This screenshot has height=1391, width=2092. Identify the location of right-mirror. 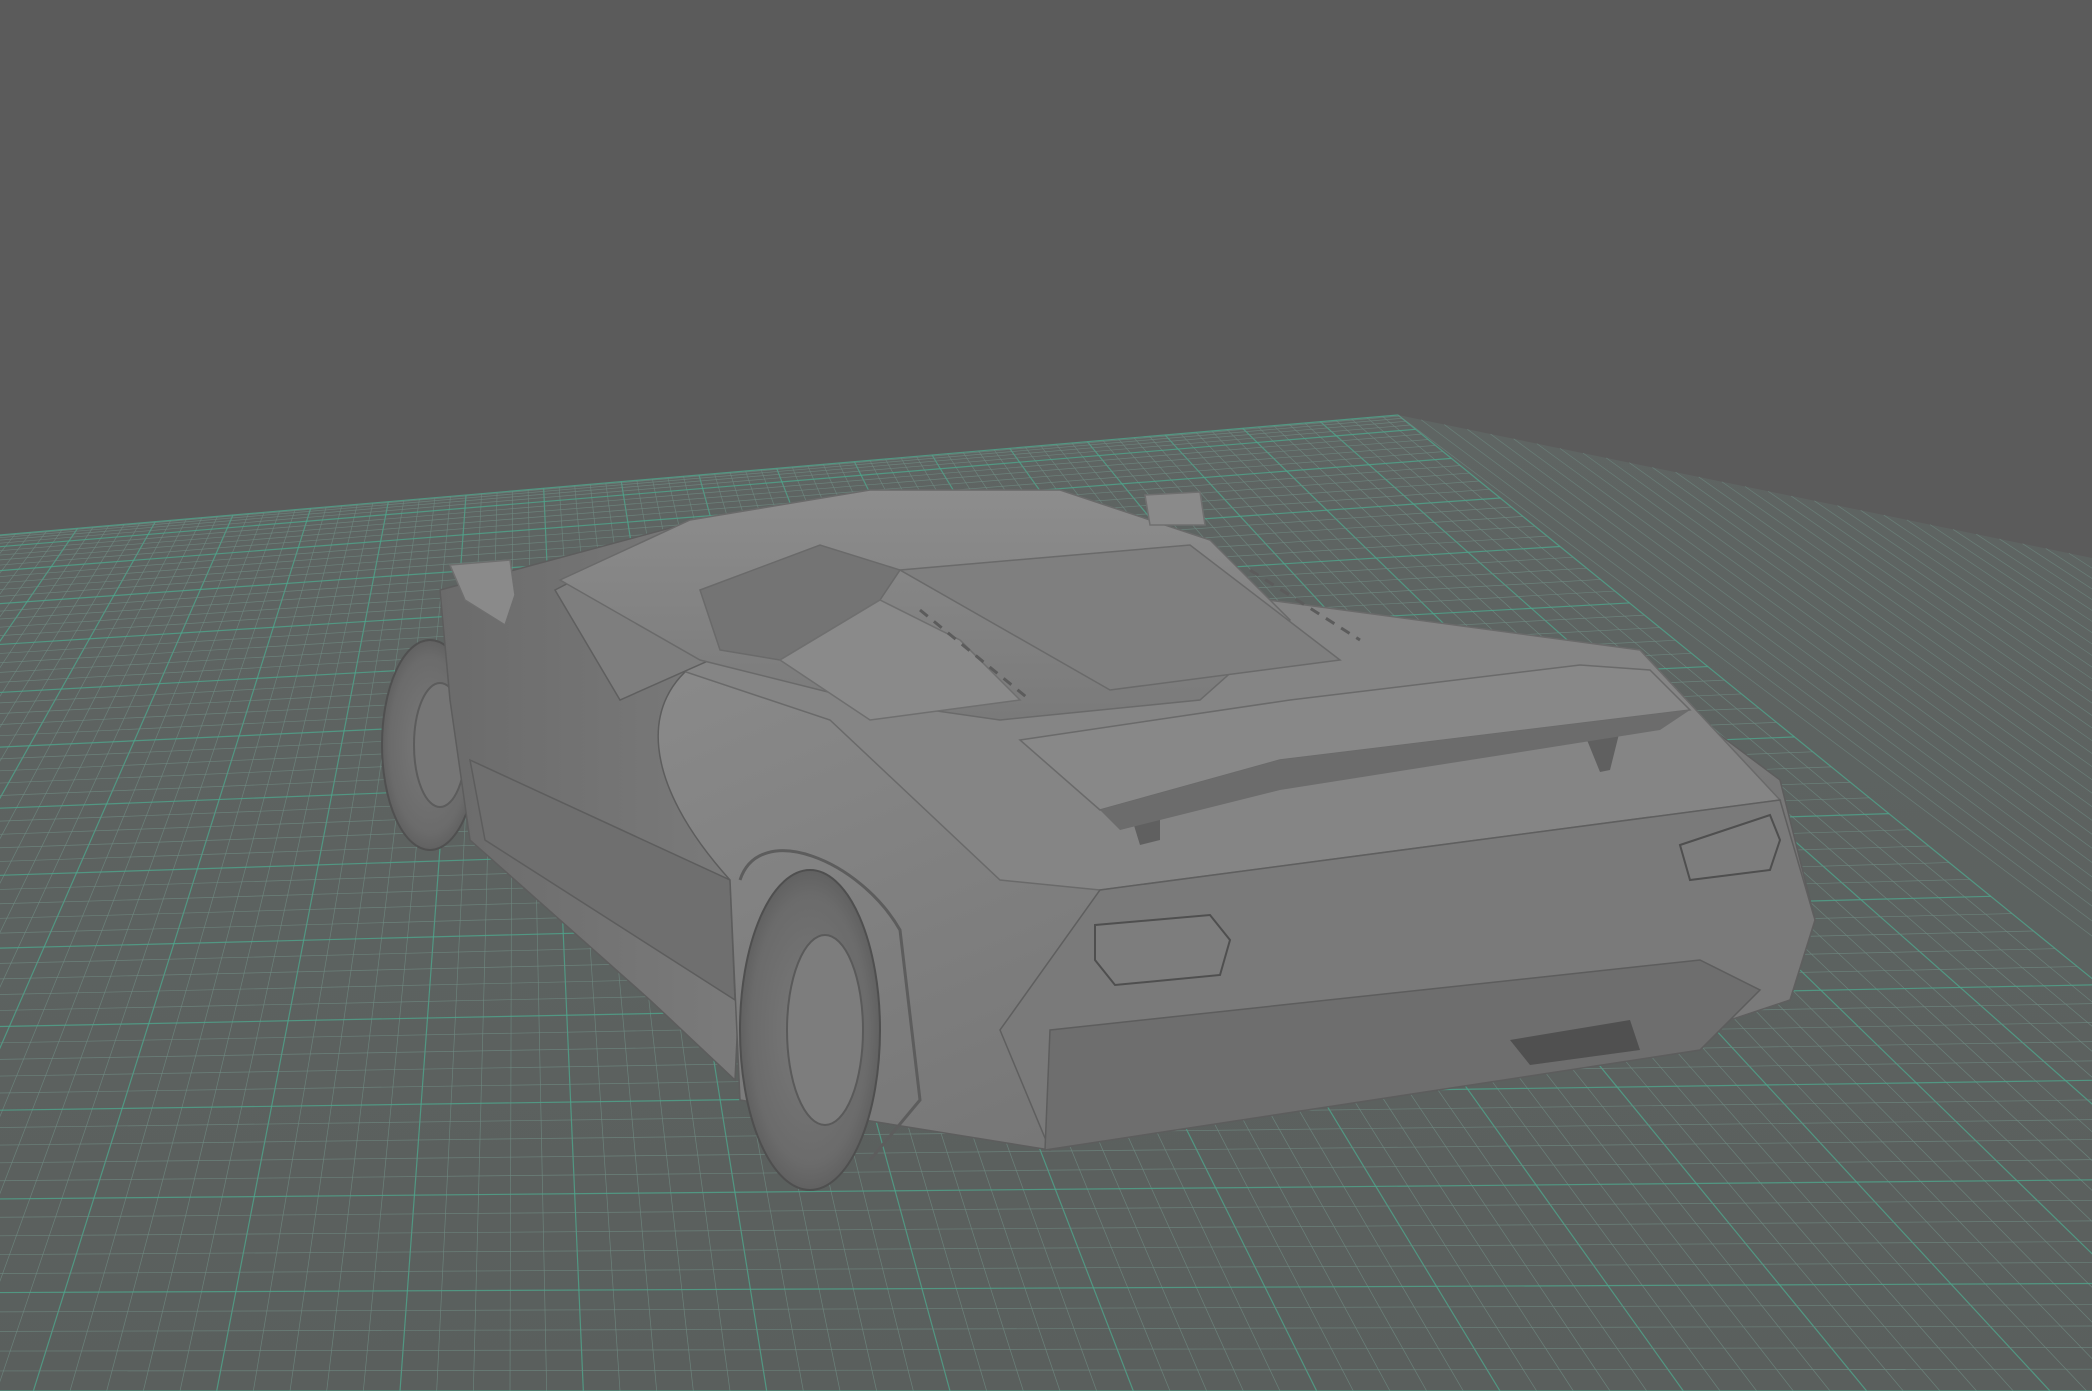
(1175, 508).